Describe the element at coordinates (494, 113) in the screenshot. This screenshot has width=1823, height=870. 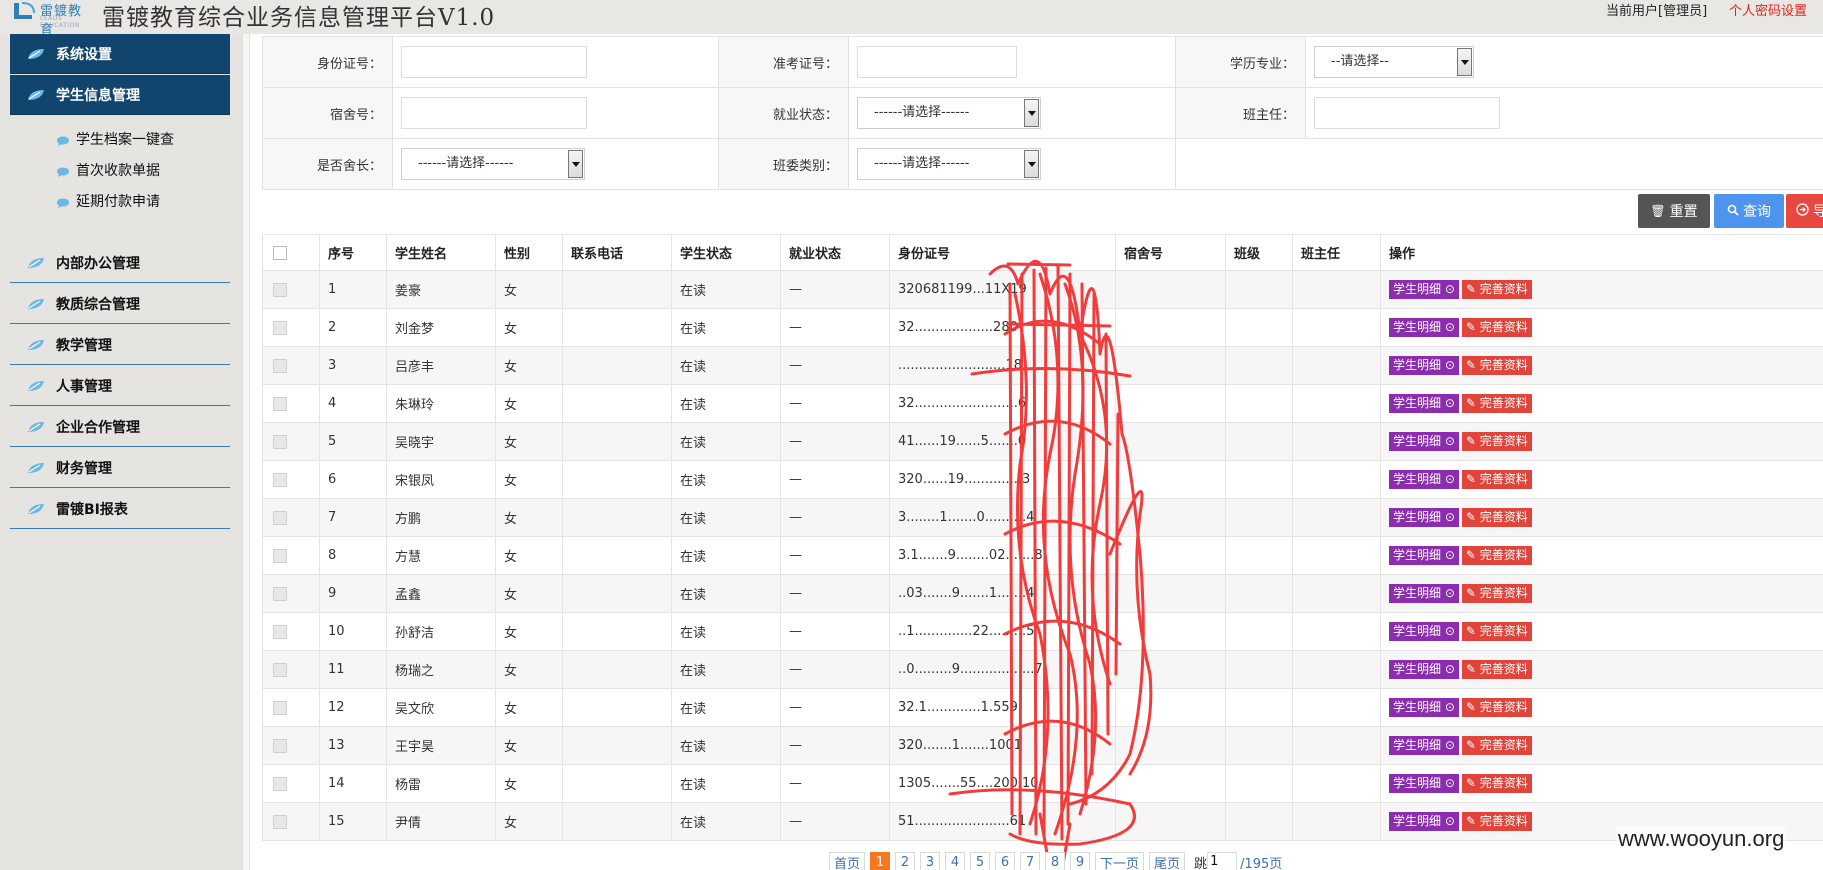
I see `dorm-input` at that location.